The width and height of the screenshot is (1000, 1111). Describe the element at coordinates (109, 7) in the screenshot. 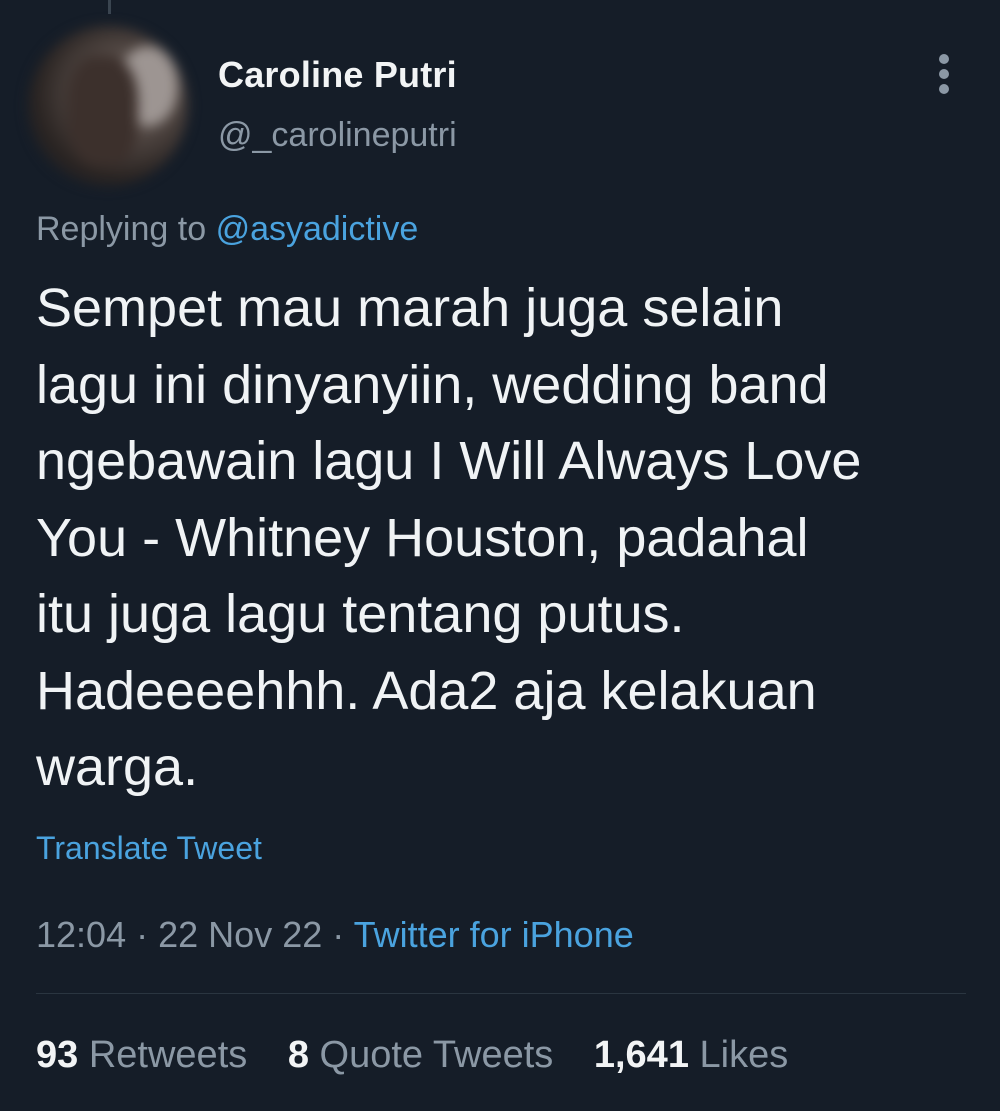

I see `thread-connector-line` at that location.